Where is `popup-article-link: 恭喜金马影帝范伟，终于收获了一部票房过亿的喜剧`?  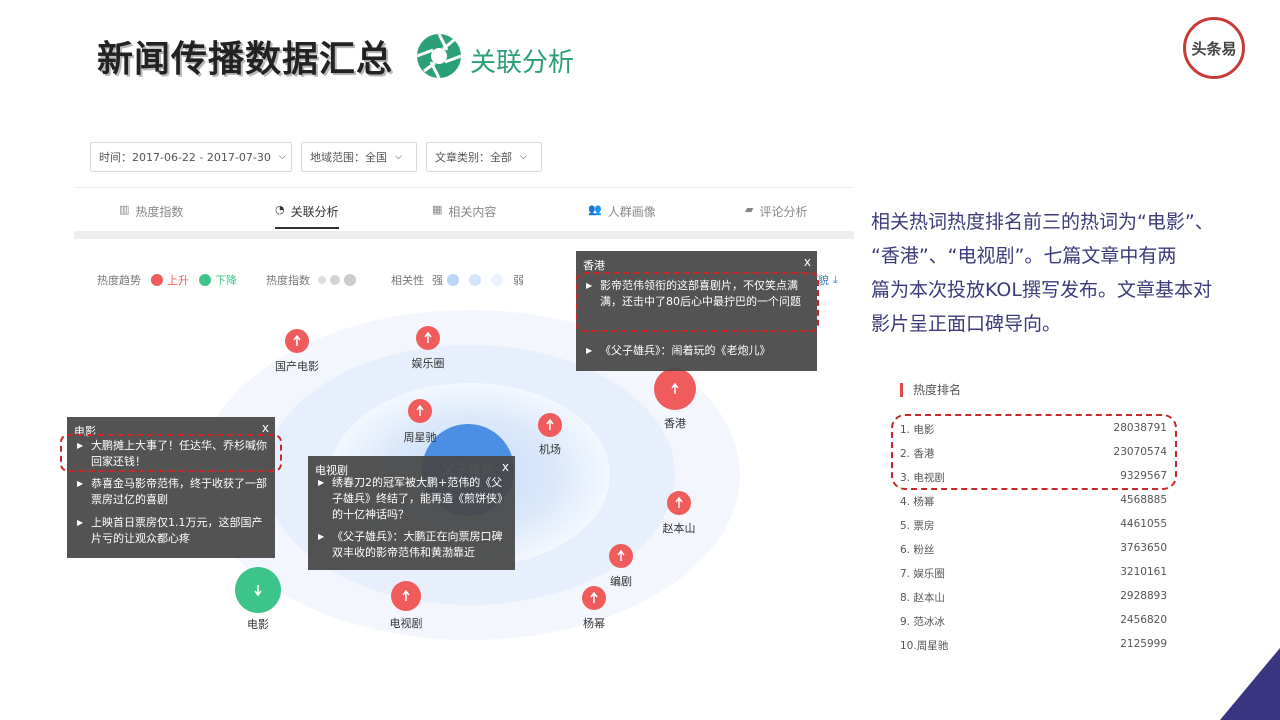 popup-article-link: 恭喜金马影帝范伟，终于收获了一部票房过亿的喜剧 is located at coordinates (172, 492).